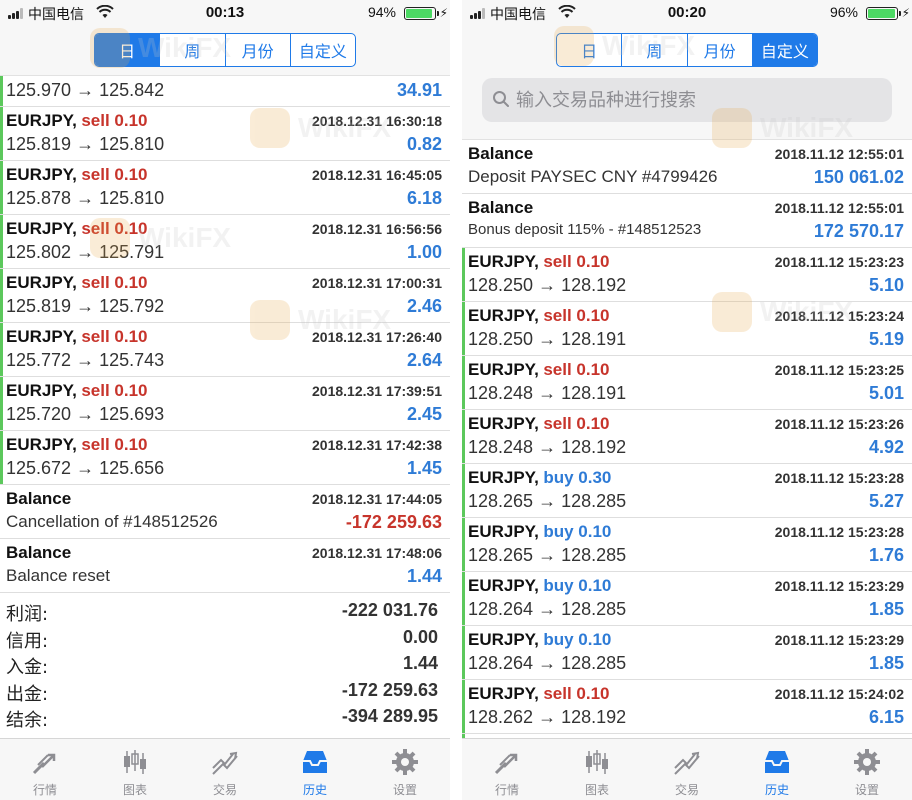 Image resolution: width=912 pixels, height=800 pixels. What do you see at coordinates (27, 720) in the screenshot?
I see `summary-label: 结余:` at bounding box center [27, 720].